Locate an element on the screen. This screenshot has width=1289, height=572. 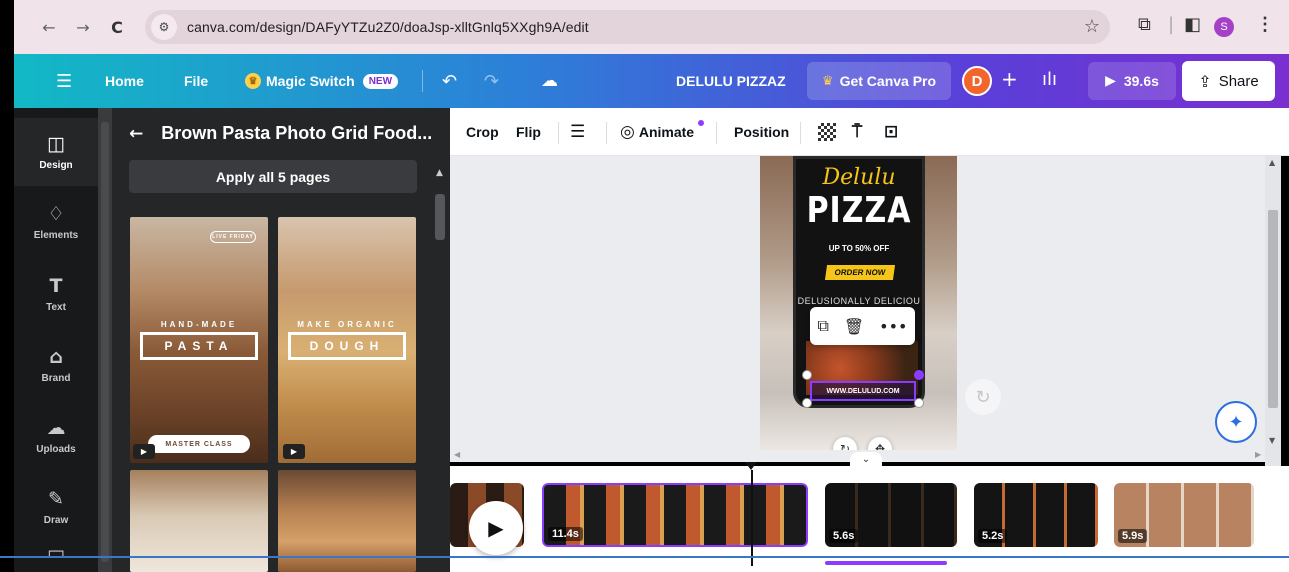
extensions-icon: ⧉ is located at coordinates (1144, 24).